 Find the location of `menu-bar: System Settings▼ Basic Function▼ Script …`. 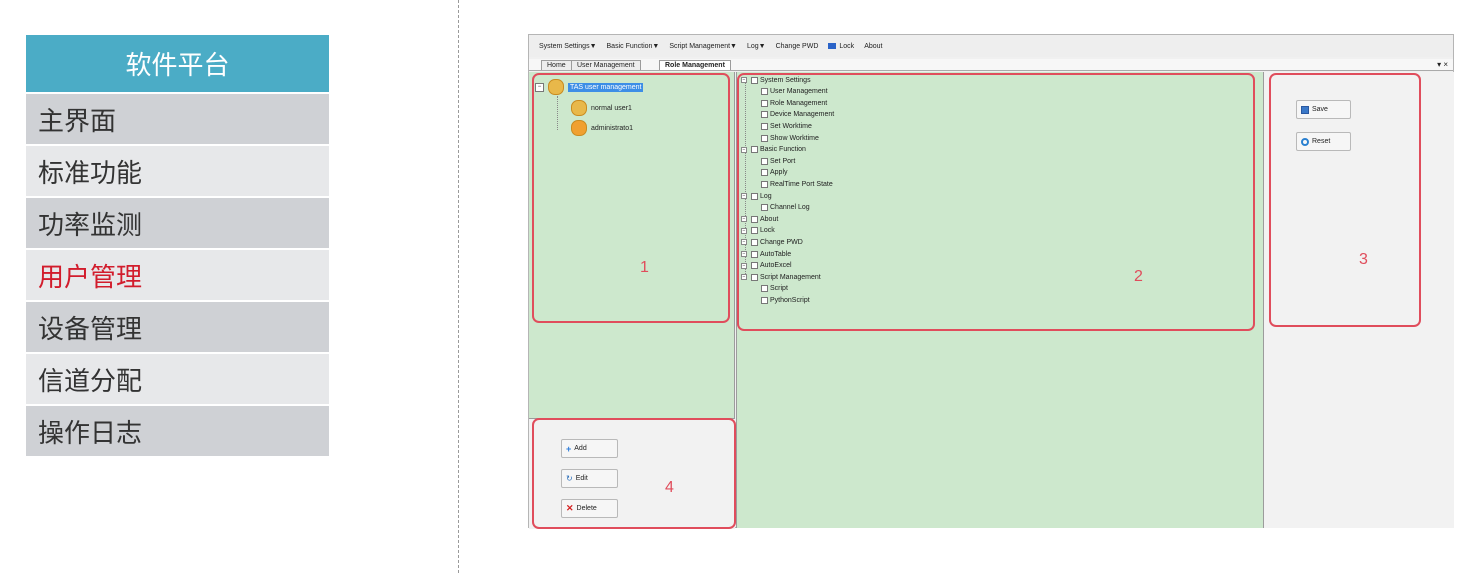

menu-bar: System Settings▼ Basic Function▼ Script … is located at coordinates (991, 46).